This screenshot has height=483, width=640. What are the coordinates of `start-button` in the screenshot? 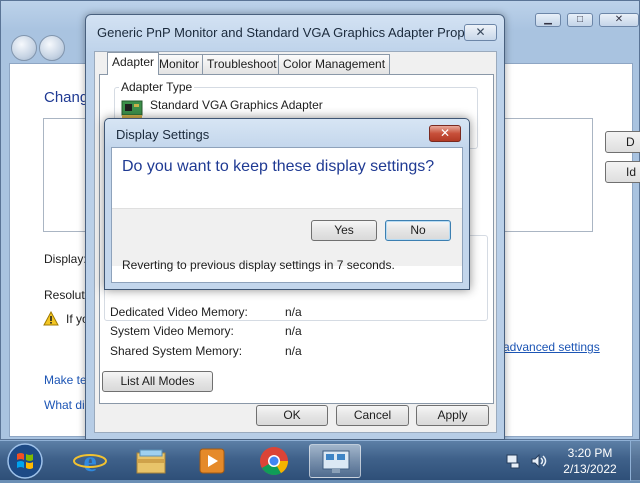 It's located at (25, 461).